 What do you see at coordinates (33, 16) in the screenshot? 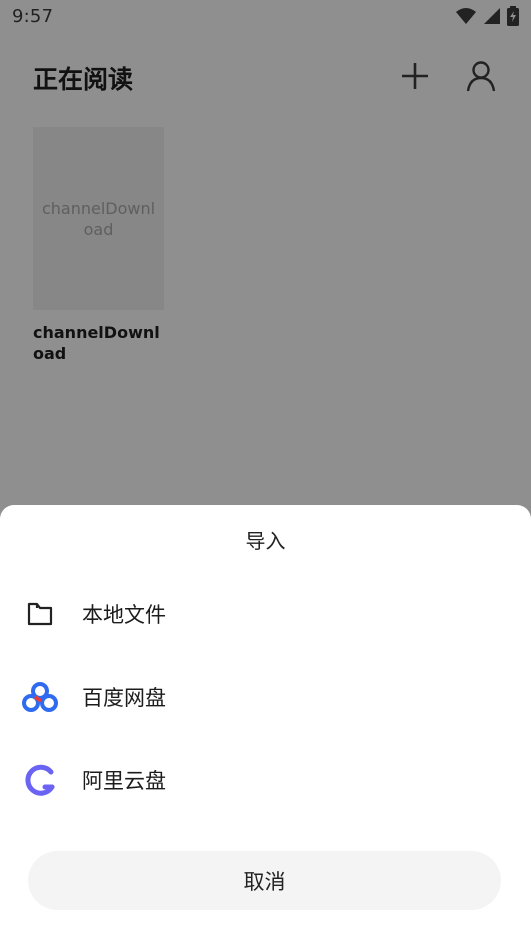
I see `status-time: 9:57` at bounding box center [33, 16].